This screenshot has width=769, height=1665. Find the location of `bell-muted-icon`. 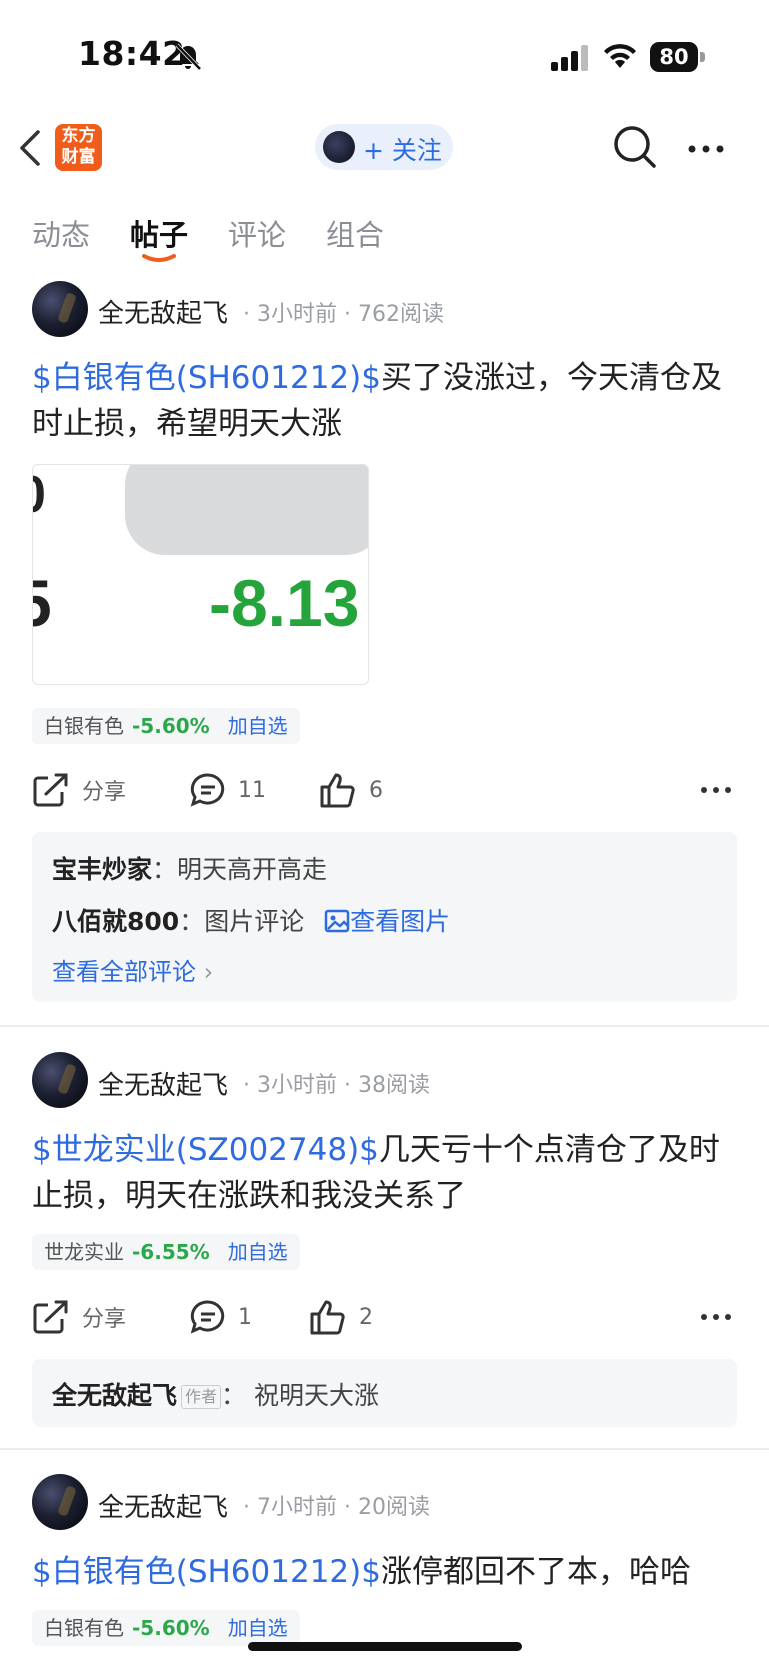

bell-muted-icon is located at coordinates (188, 57).